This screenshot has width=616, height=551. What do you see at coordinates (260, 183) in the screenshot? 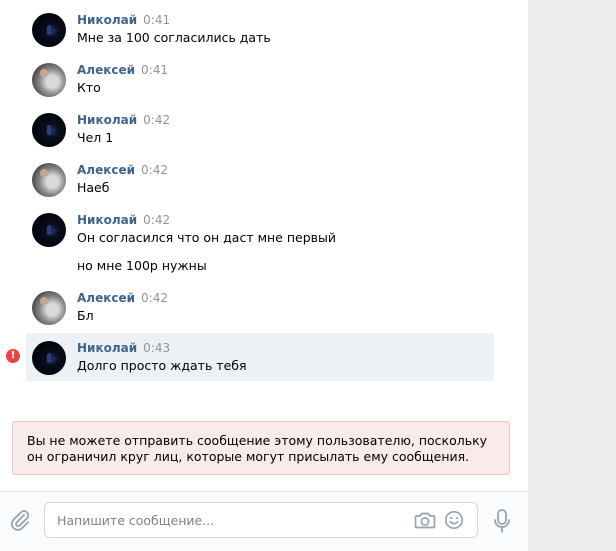
I see `message-item: Алексей 0:42 Наеб` at bounding box center [260, 183].